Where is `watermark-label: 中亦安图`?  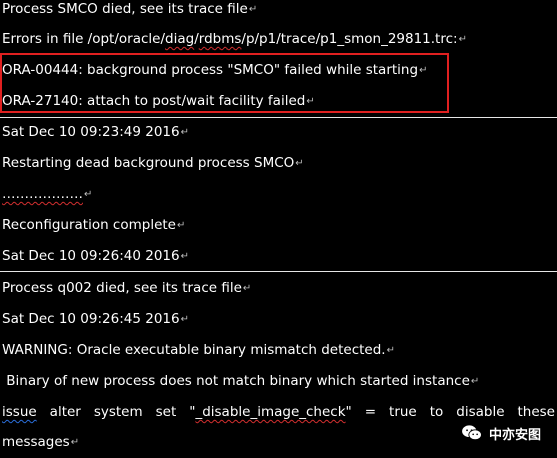
watermark-label: 中亦安图 is located at coordinates (514, 435).